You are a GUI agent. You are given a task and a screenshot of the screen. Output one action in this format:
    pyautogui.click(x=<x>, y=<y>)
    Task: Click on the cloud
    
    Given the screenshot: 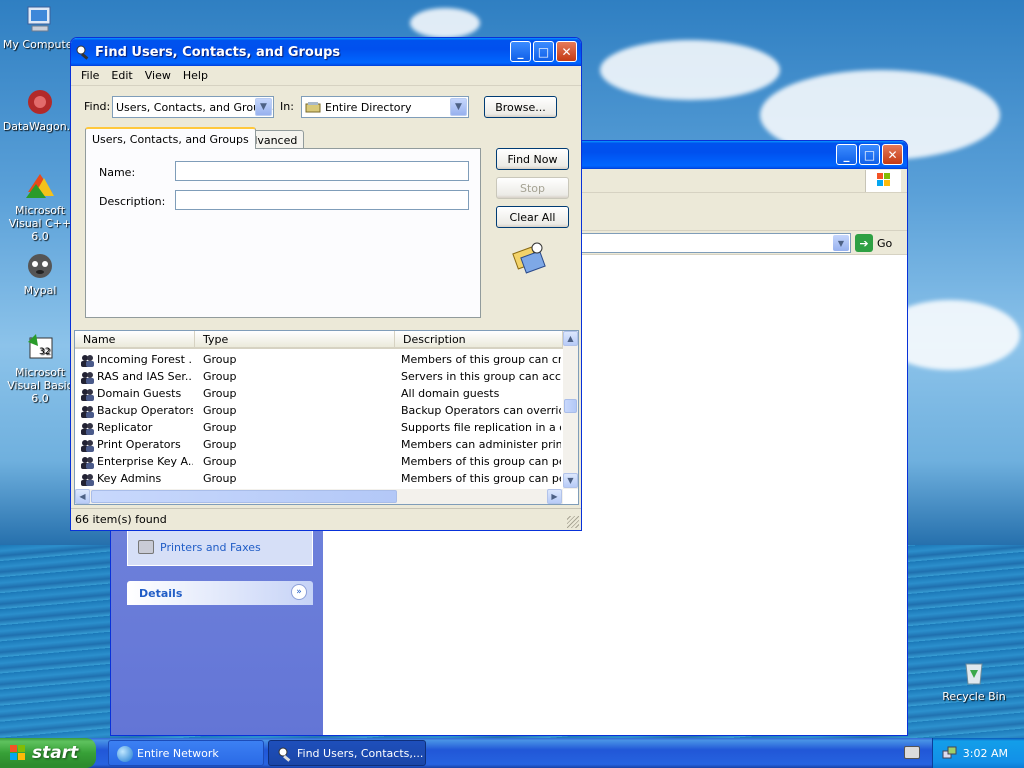 What is the action you would take?
    pyautogui.click(x=445, y=23)
    